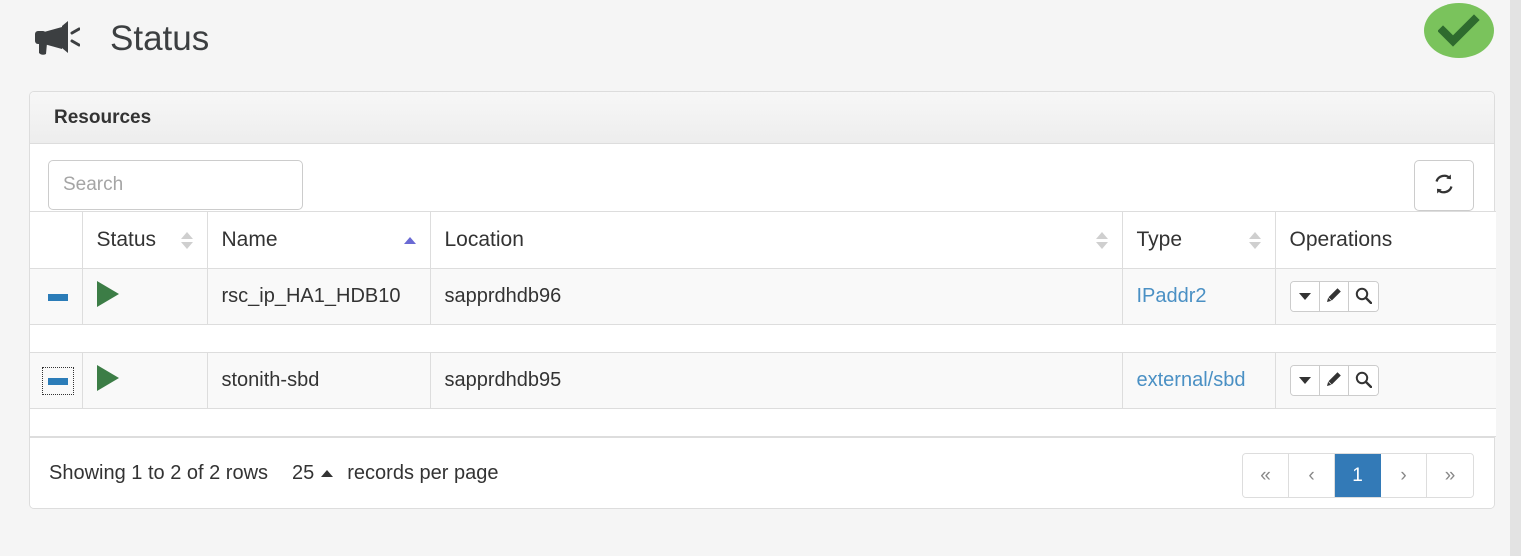 This screenshot has width=1521, height=556. What do you see at coordinates (1266, 475) in the screenshot?
I see `pagination-first: «` at bounding box center [1266, 475].